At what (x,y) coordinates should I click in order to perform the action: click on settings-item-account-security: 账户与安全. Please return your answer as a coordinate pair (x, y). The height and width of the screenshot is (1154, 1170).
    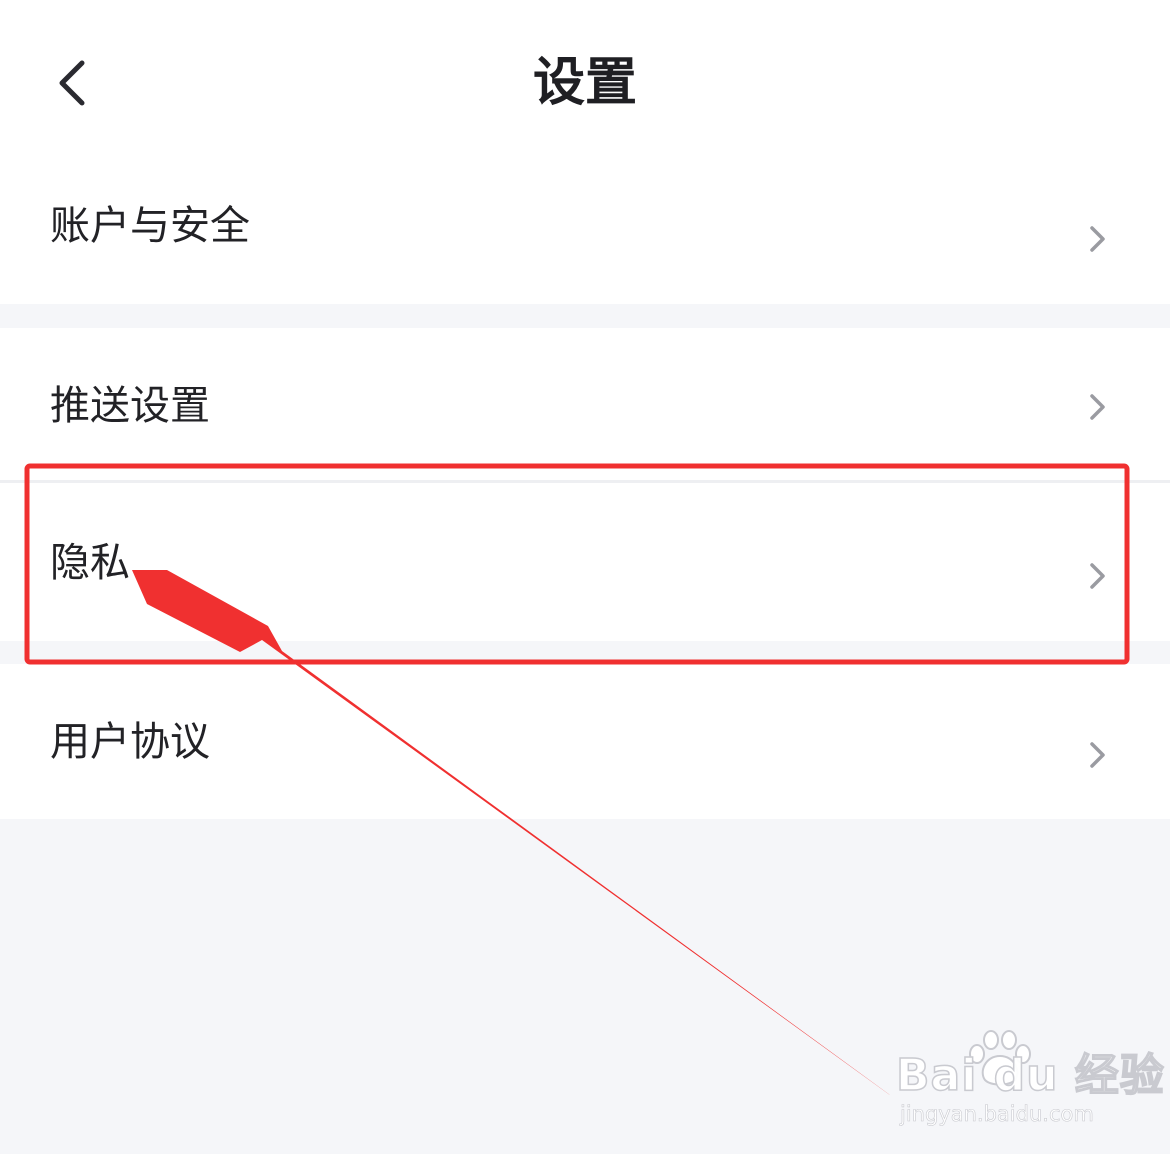
    Looking at the image, I should click on (585, 237).